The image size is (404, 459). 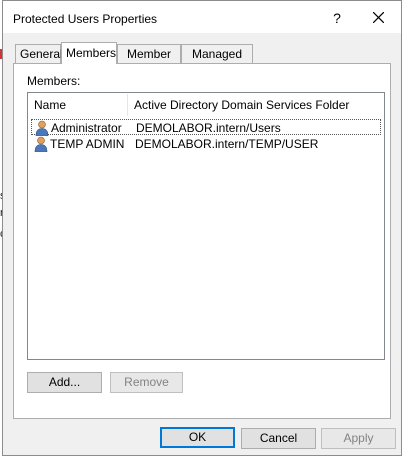 I want to click on help-button: ?, so click(x=337, y=17).